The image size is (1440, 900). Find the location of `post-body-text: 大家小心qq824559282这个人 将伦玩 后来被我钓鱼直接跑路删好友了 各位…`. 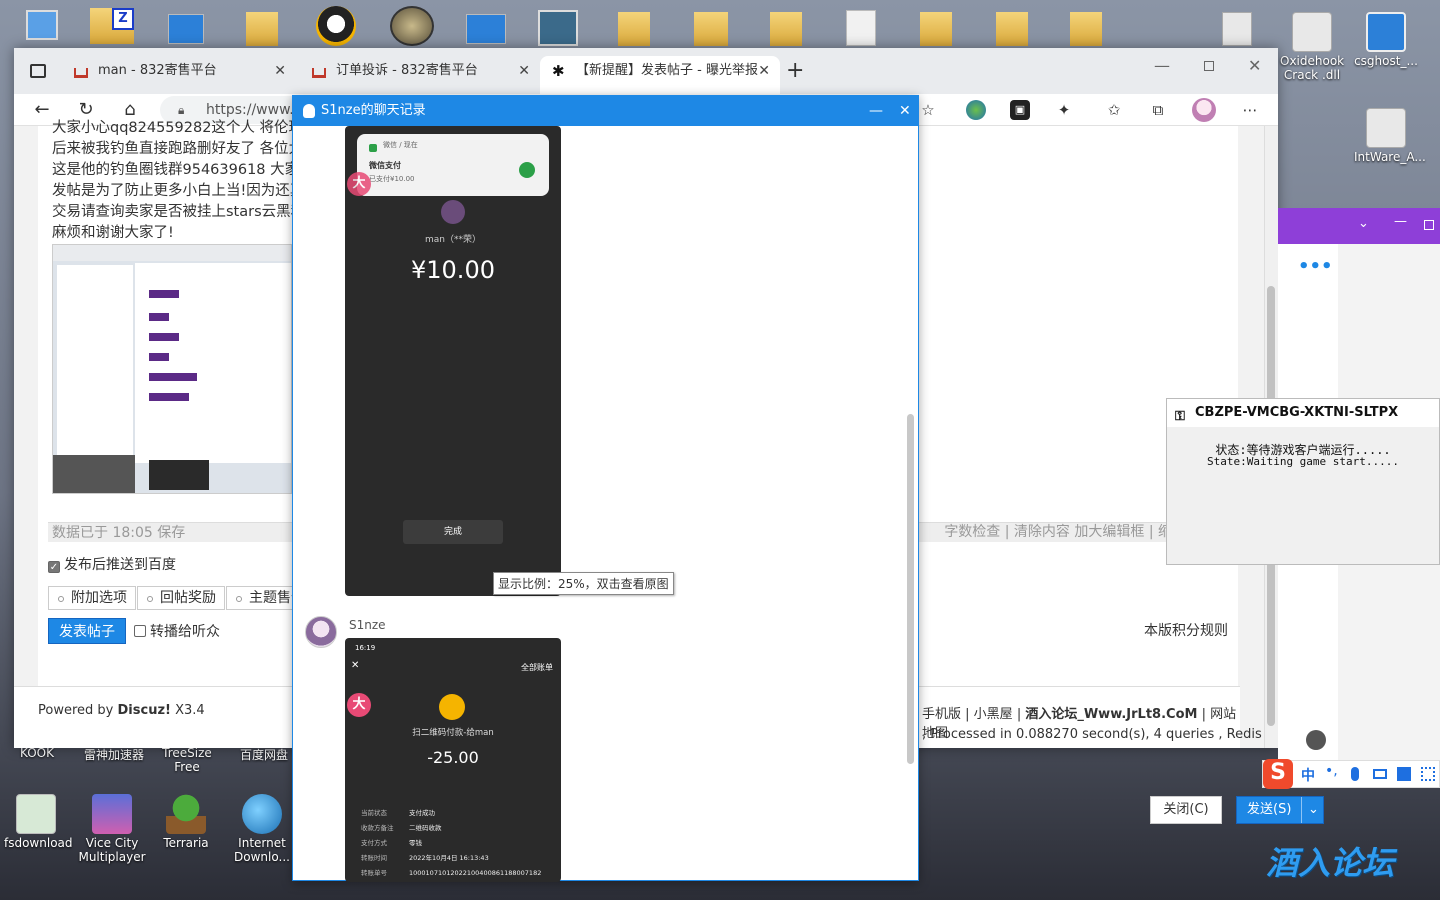

post-body-text: 大家小心qq824559282这个人 将伦玩 后来被我钓鱼直接跑路删好友了 各位… is located at coordinates (172, 181).